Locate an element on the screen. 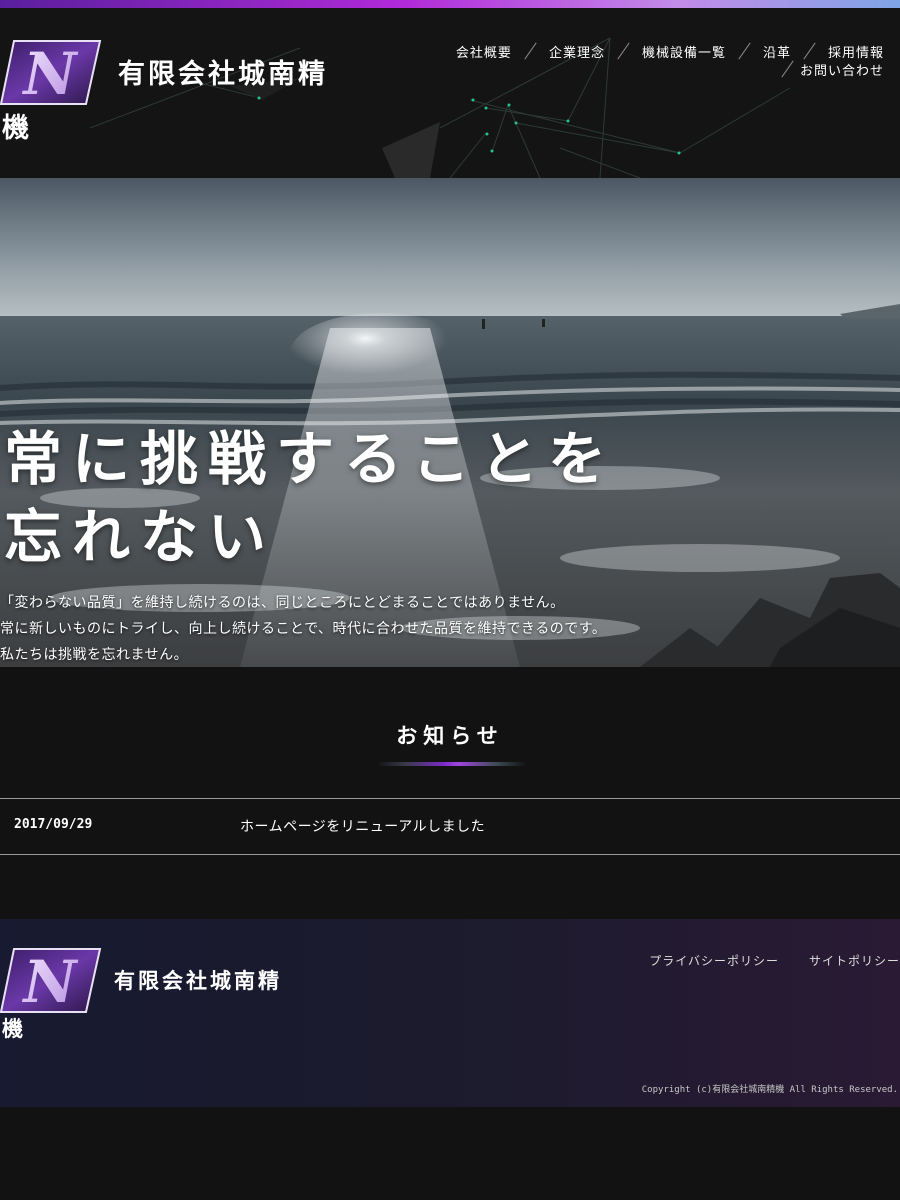  footer-link-site-policy: サイトポリシー is located at coordinates (854, 960).